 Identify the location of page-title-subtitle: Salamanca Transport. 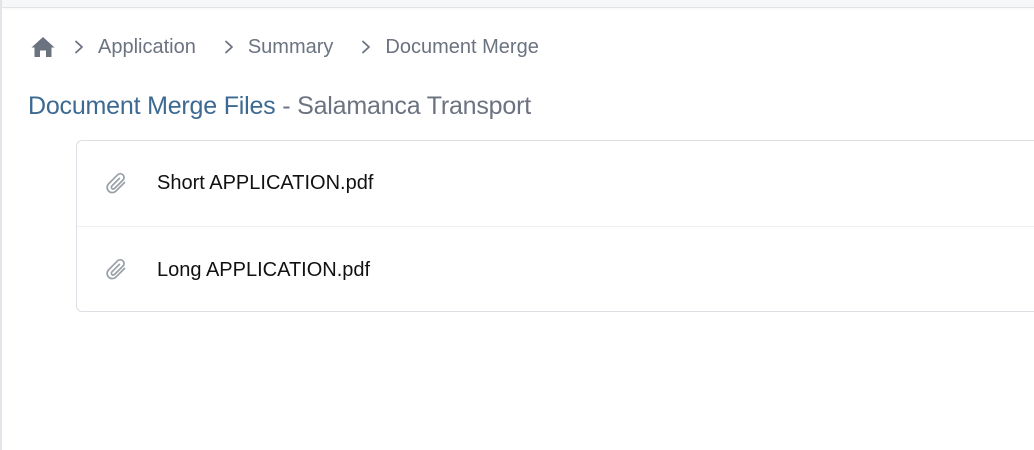
(414, 106).